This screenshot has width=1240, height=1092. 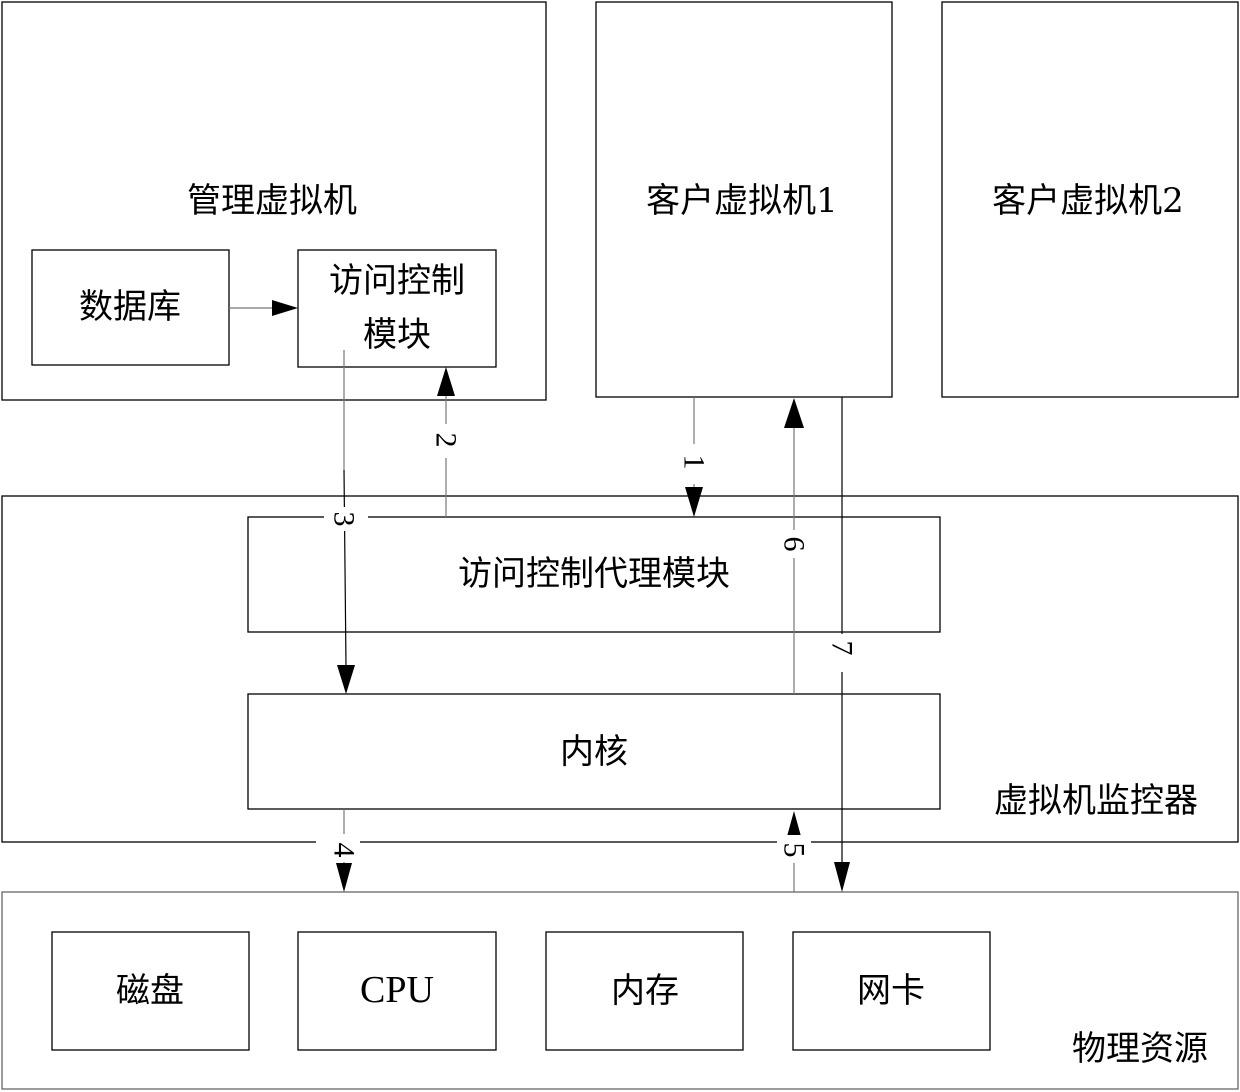 What do you see at coordinates (891, 991) in the screenshot?
I see `nic-label: 网卡` at bounding box center [891, 991].